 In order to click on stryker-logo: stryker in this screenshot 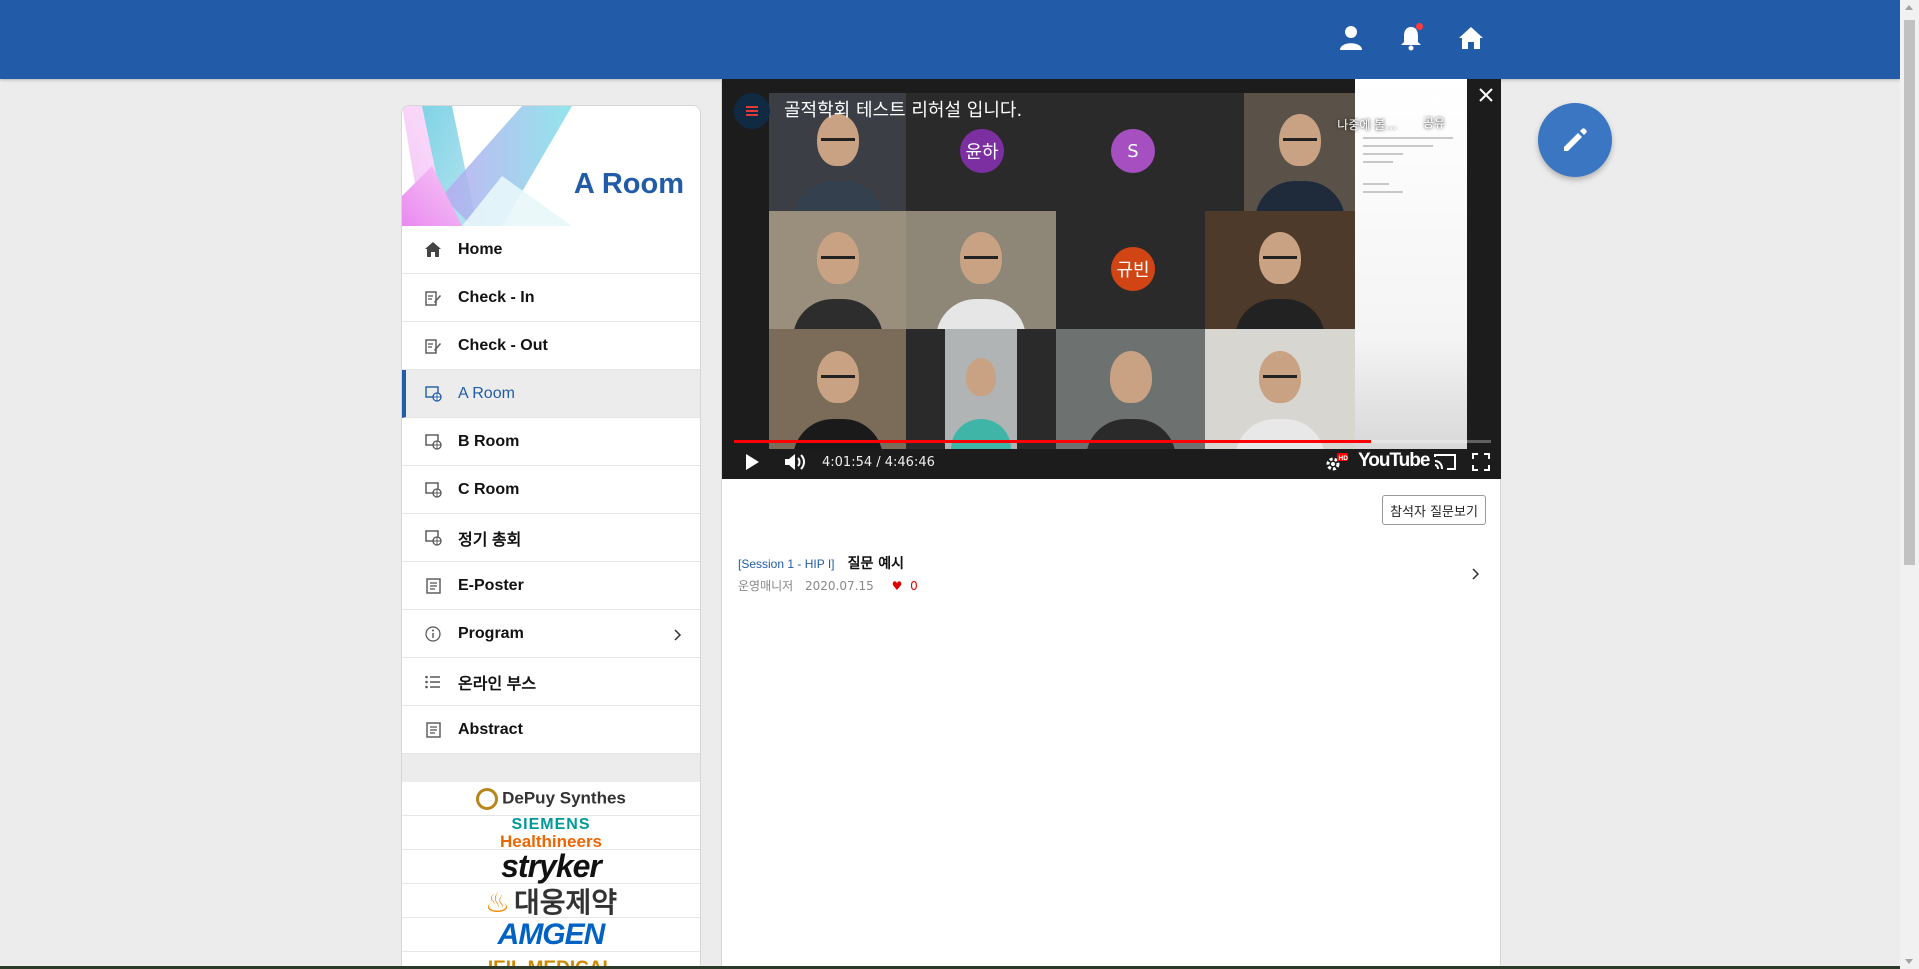, I will do `click(551, 866)`.